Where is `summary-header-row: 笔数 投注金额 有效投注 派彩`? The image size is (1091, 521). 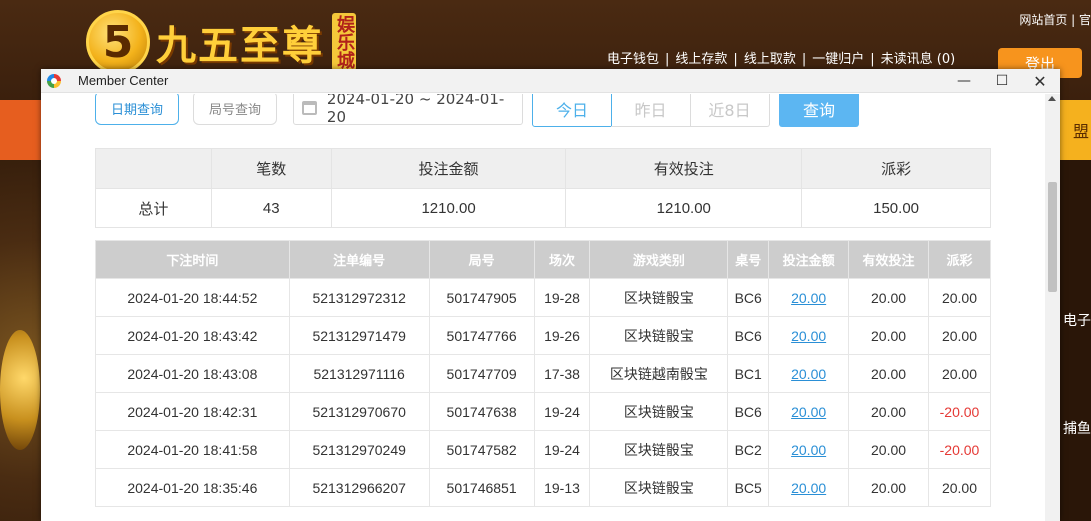 summary-header-row: 笔数 投注金额 有效投注 派彩 is located at coordinates (543, 168).